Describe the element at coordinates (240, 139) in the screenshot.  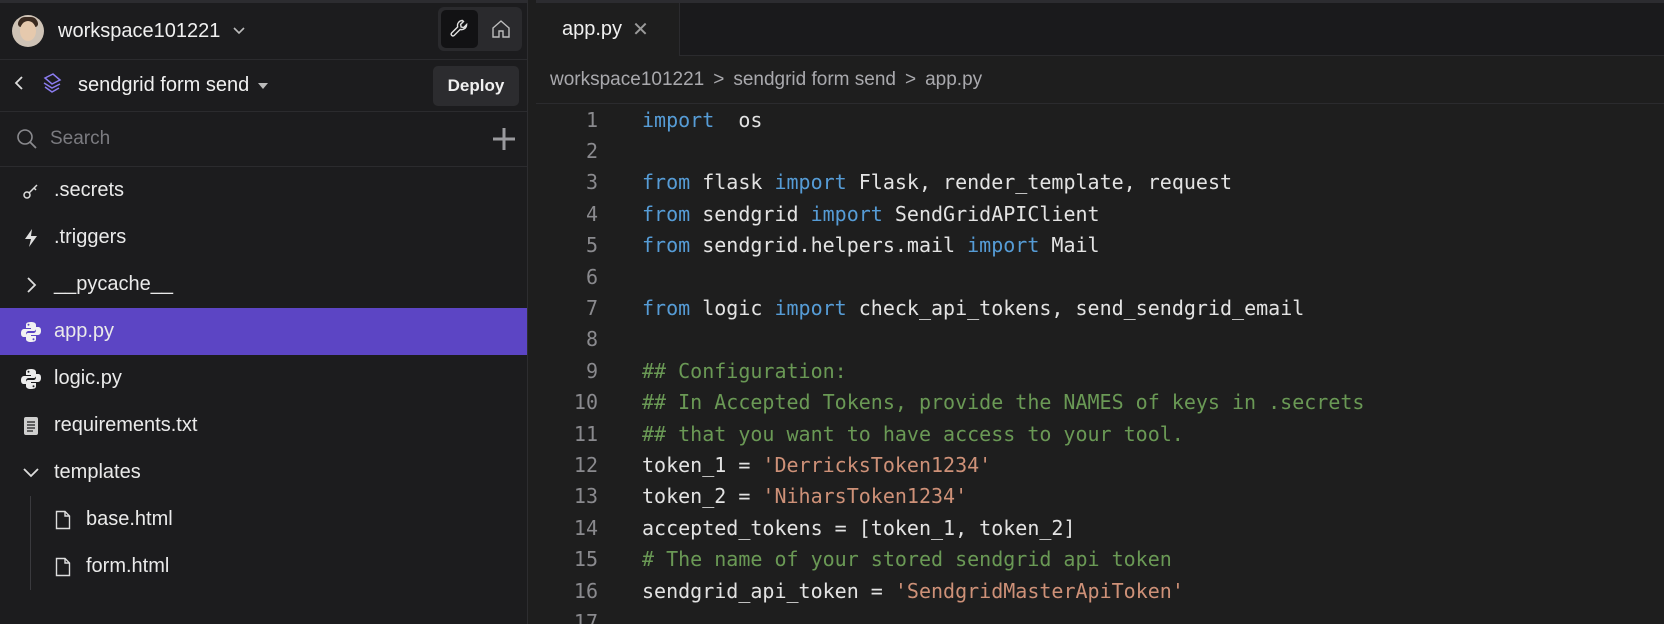
I see `search-input` at that location.